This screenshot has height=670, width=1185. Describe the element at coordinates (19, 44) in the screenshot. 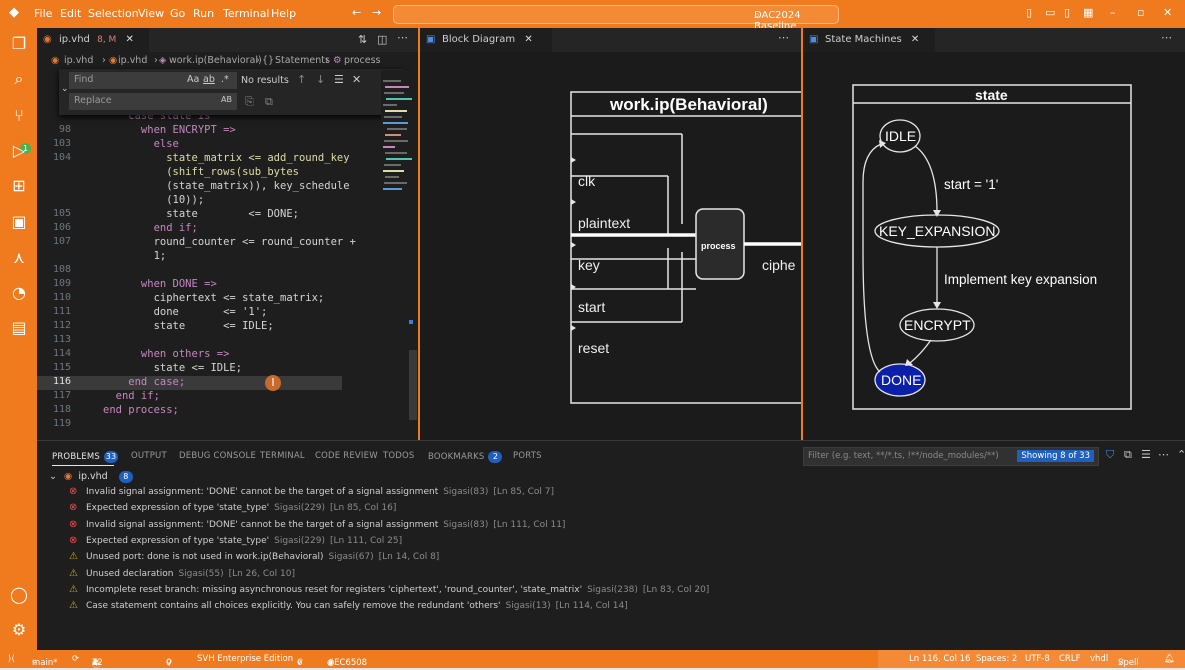

I see `explorer-icon: ❐` at that location.